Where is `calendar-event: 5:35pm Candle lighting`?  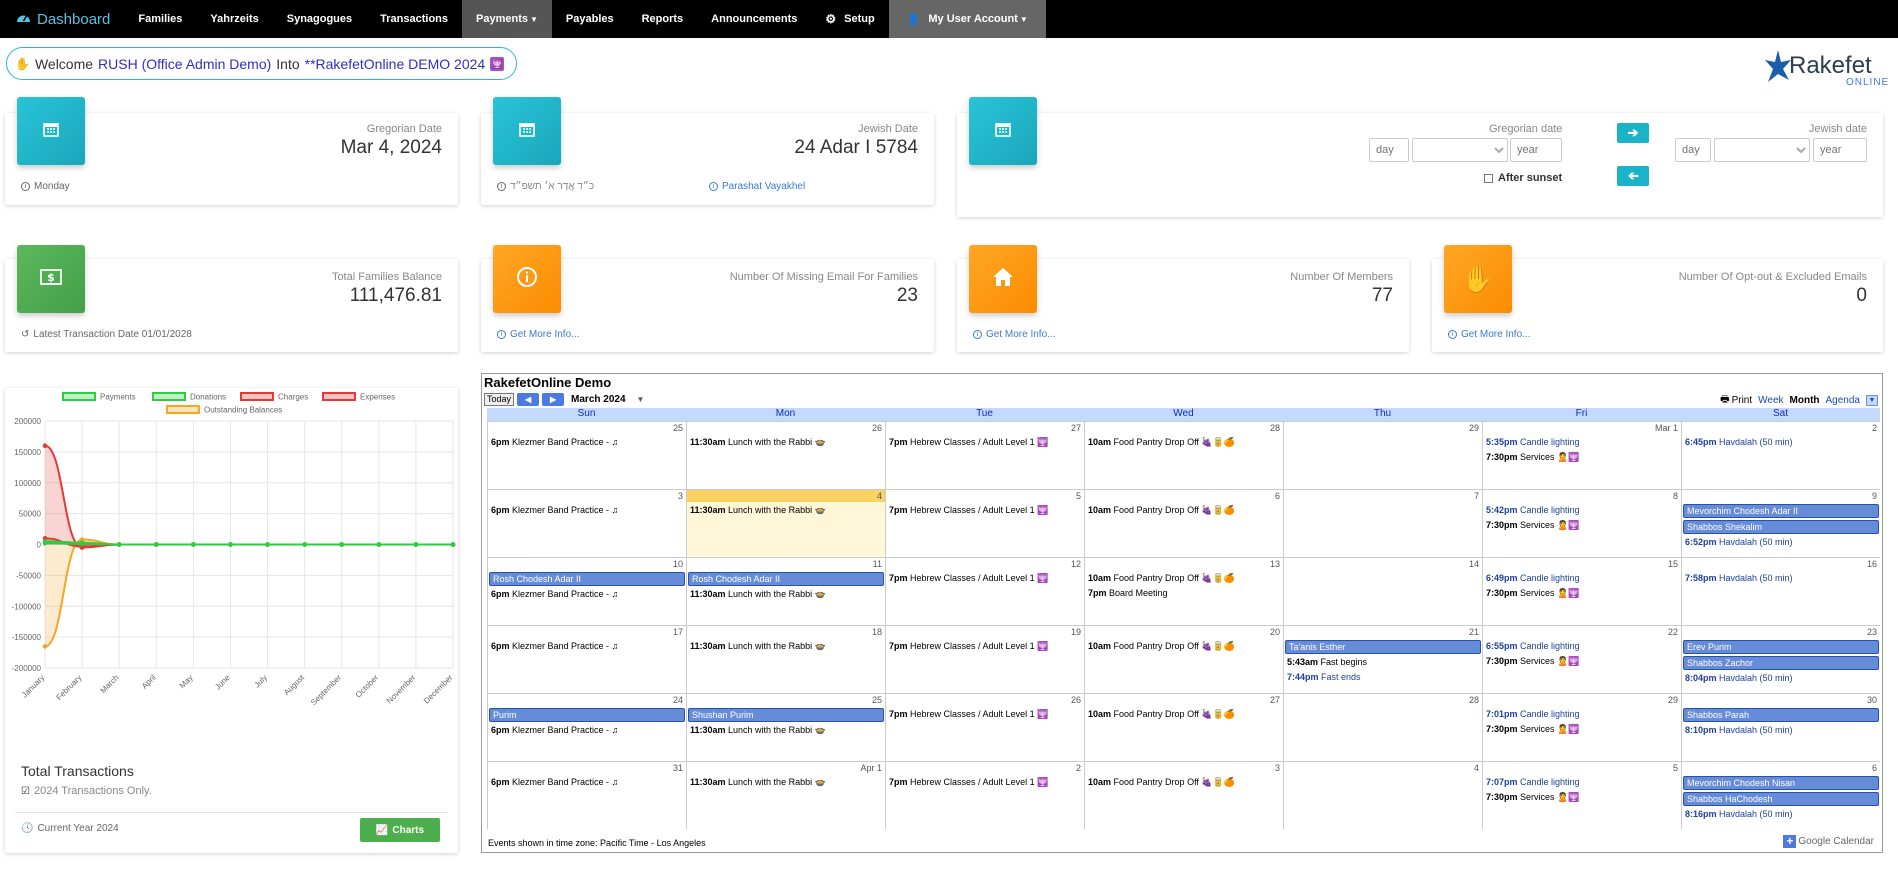
calendar-event: 5:35pm Candle lighting is located at coordinates (1582, 441).